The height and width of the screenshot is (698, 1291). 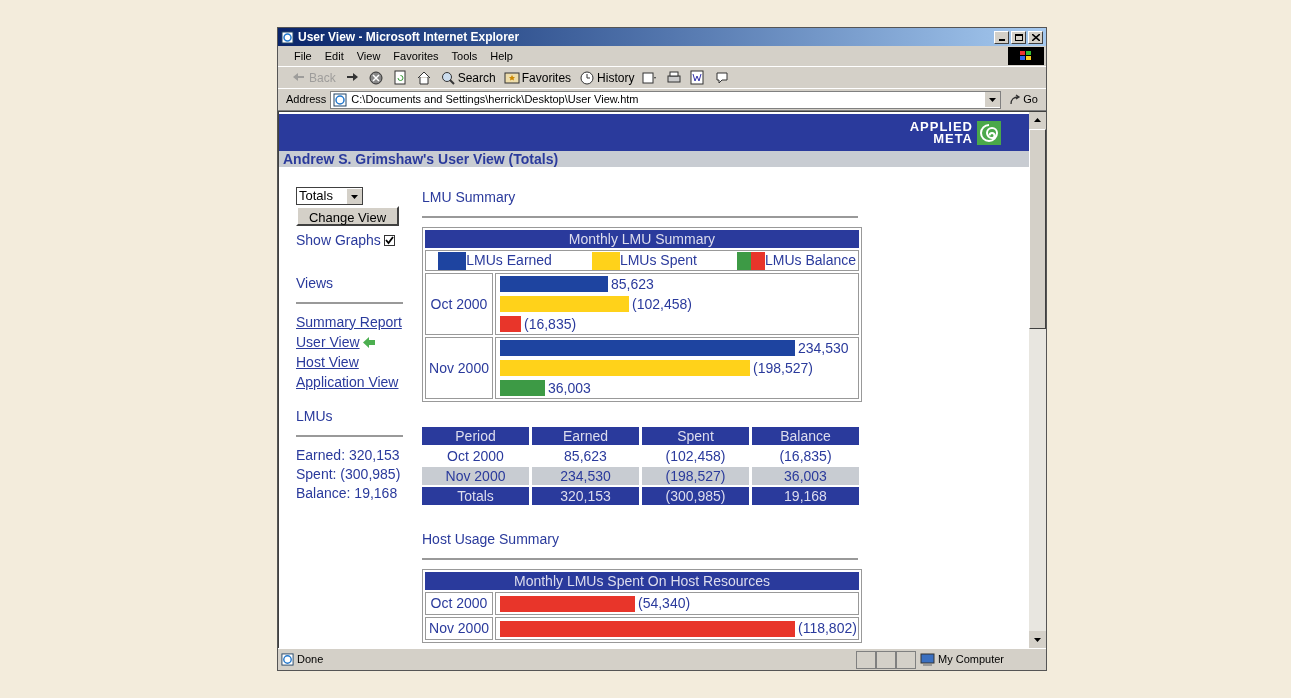 I want to click on status-text: Done, so click(x=310, y=660).